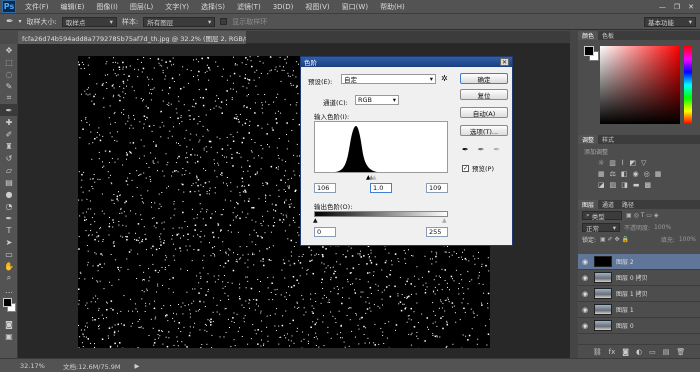 The width and height of the screenshot is (700, 372). What do you see at coordinates (639, 326) in the screenshot?
I see `layer-row-0: ◉ 图层 0` at bounding box center [639, 326].